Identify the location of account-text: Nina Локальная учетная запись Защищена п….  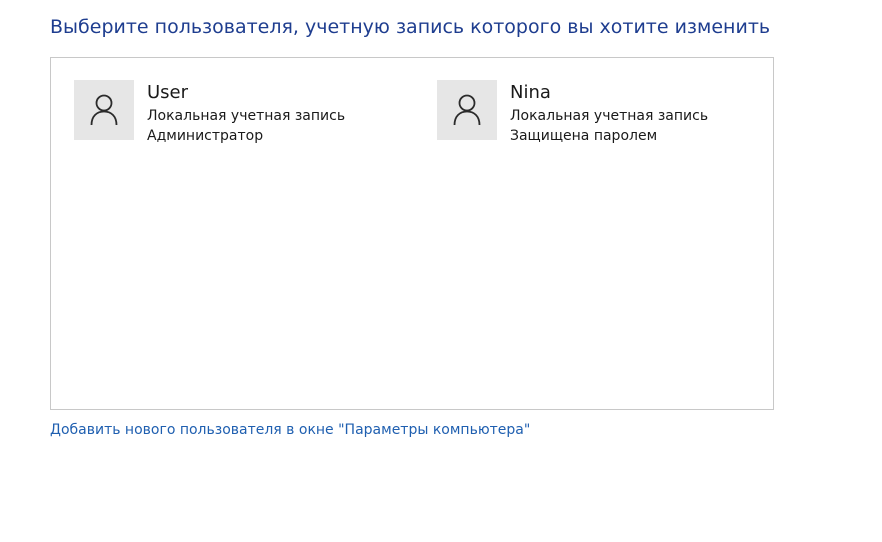
(609, 113).